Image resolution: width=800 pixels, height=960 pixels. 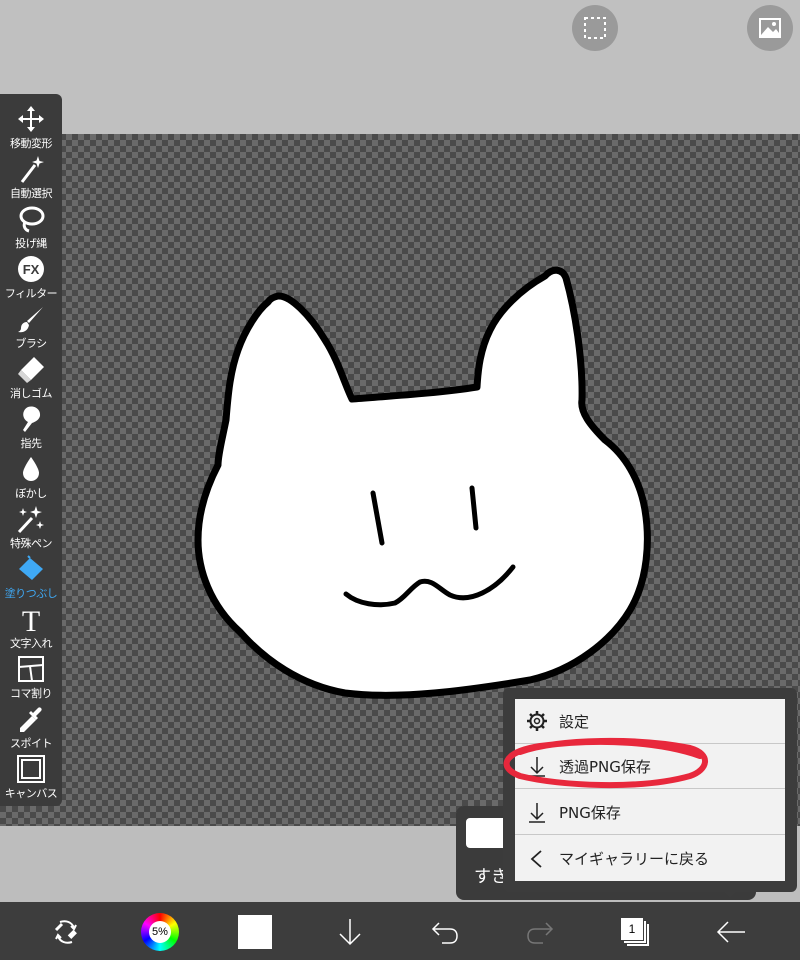 I want to click on frame-divide-icon, so click(x=31, y=669).